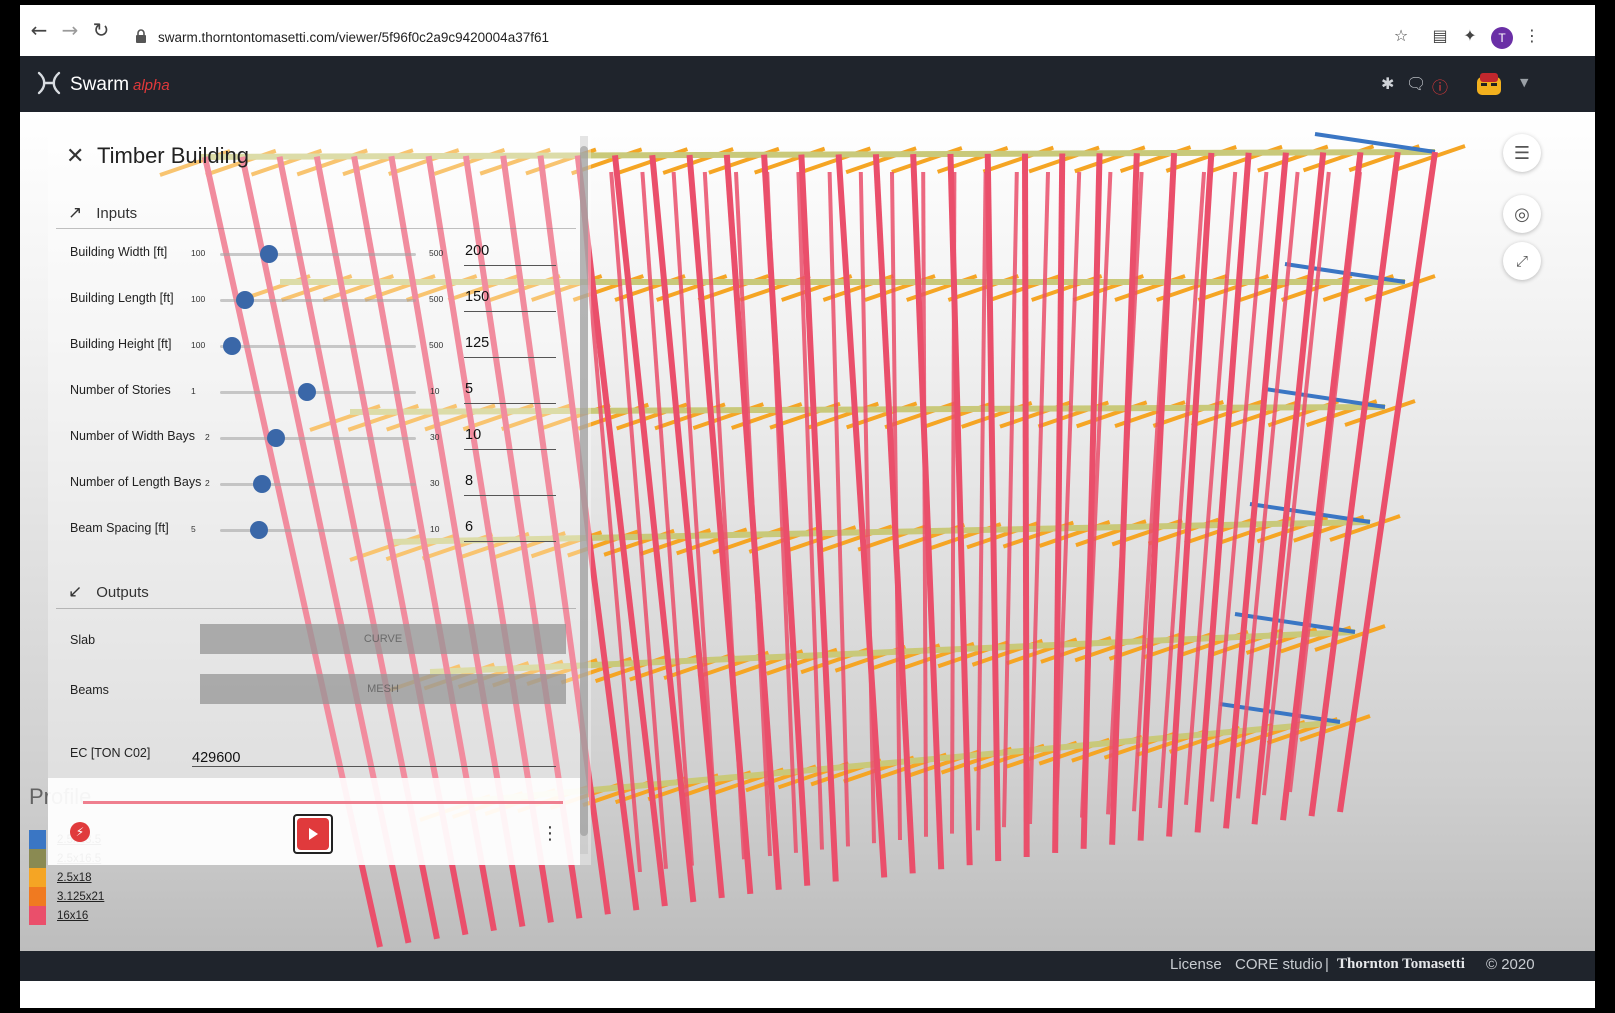 This screenshot has height=1013, width=1615. Describe the element at coordinates (550, 833) in the screenshot. I see `more-options-icon: ⋮` at that location.